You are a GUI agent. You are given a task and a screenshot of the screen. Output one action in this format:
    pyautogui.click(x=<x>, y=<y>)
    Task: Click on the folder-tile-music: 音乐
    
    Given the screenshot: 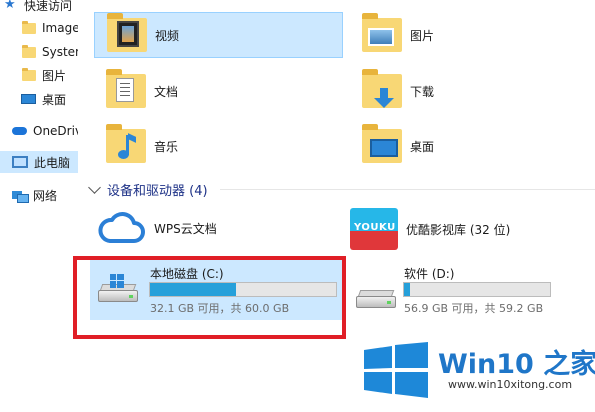 What is the action you would take?
    pyautogui.click(x=218, y=146)
    